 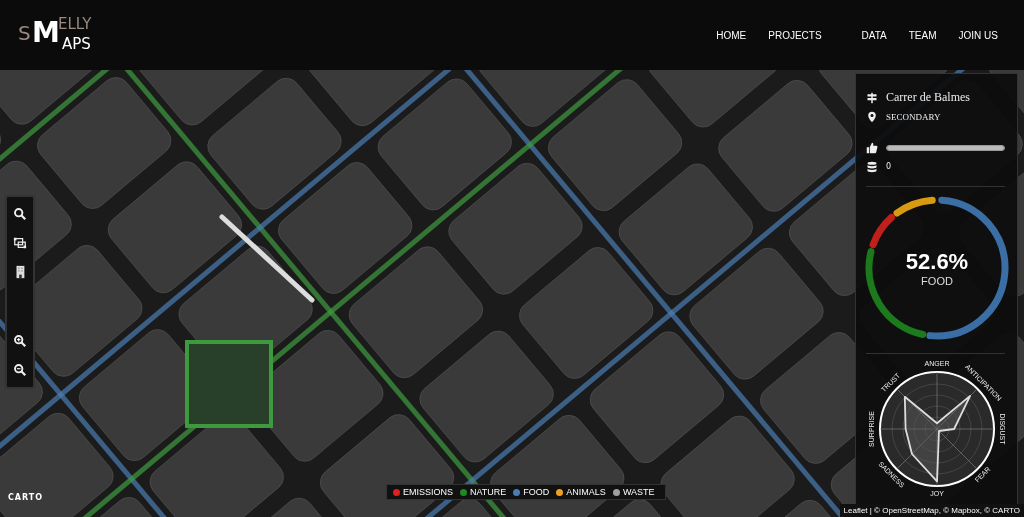 What do you see at coordinates (26, 497) in the screenshot?
I see `carto-logo: CARTO` at bounding box center [26, 497].